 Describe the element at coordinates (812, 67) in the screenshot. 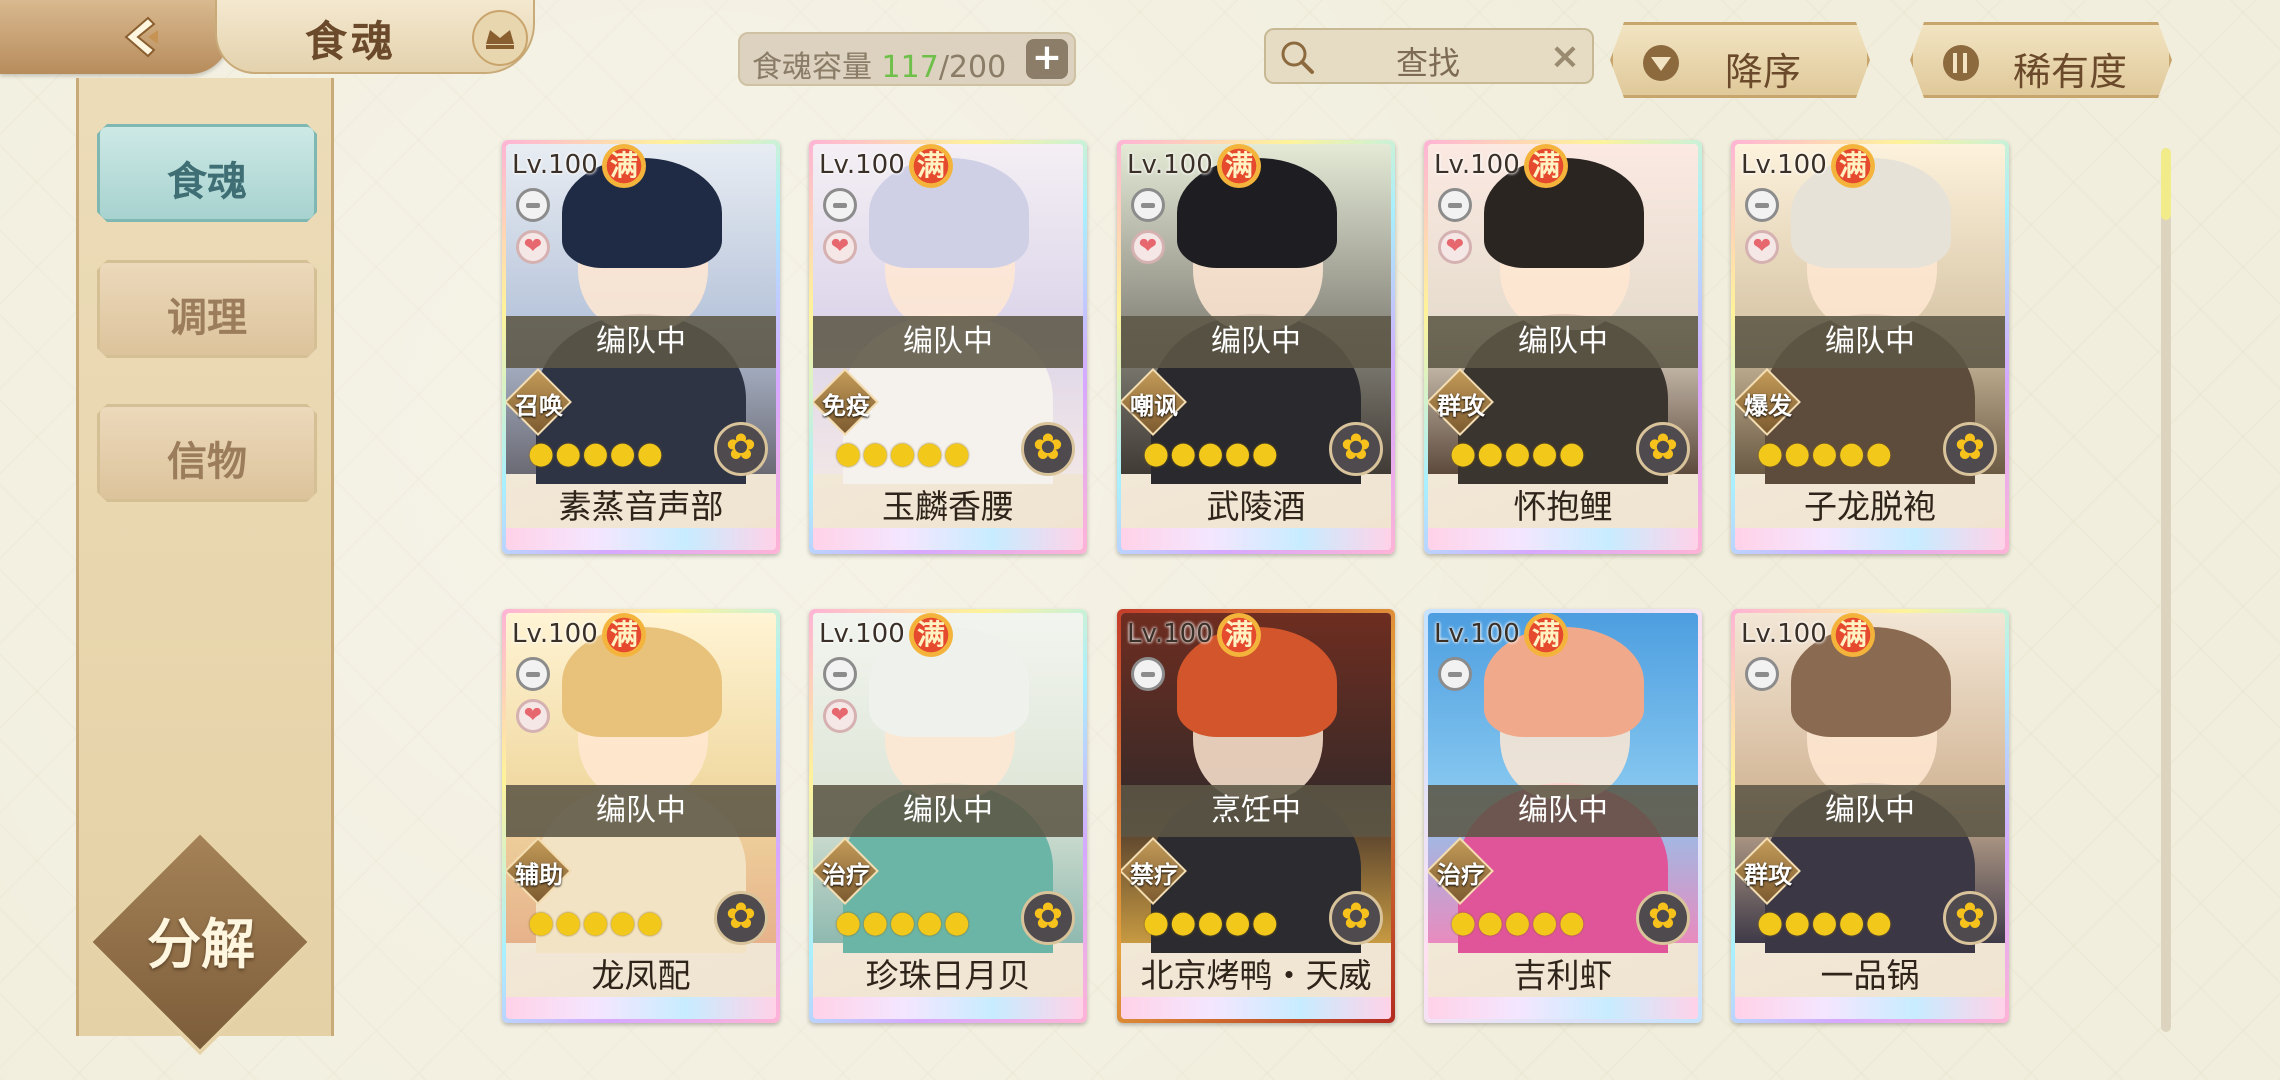

I see `capacity-label: 食魂容量` at that location.